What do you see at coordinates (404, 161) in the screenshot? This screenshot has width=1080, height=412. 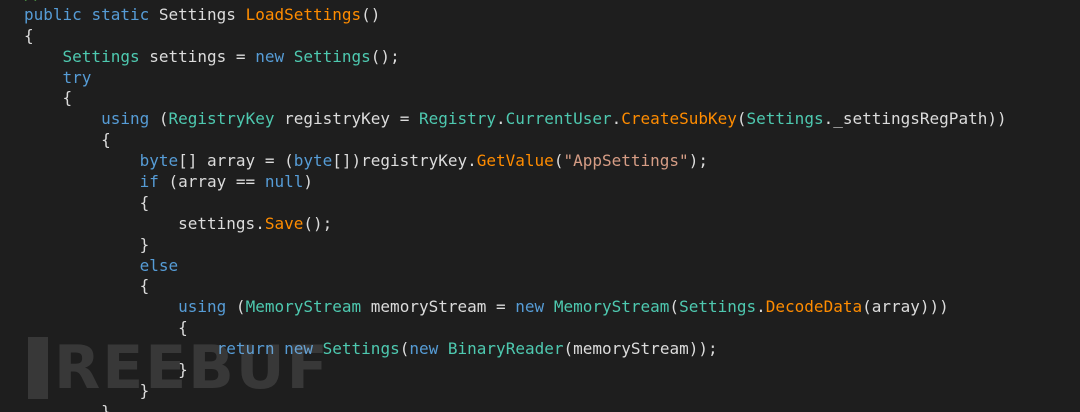 I see `code-token: [])registryKey.` at bounding box center [404, 161].